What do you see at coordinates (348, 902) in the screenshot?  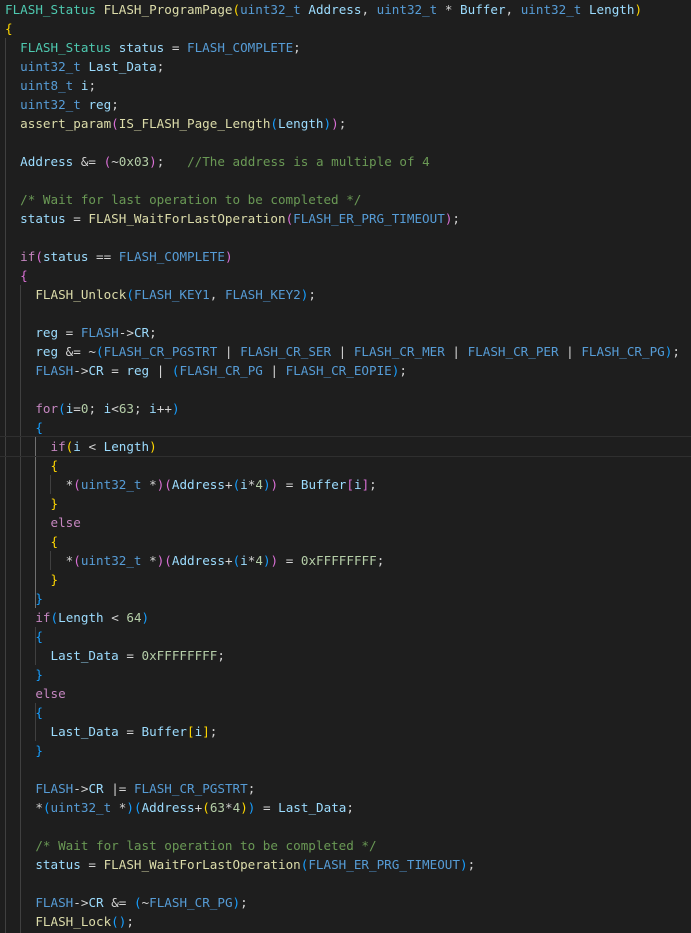 I see `code-line: FLASH->CR &= (~FLASH_CR_PG);` at bounding box center [348, 902].